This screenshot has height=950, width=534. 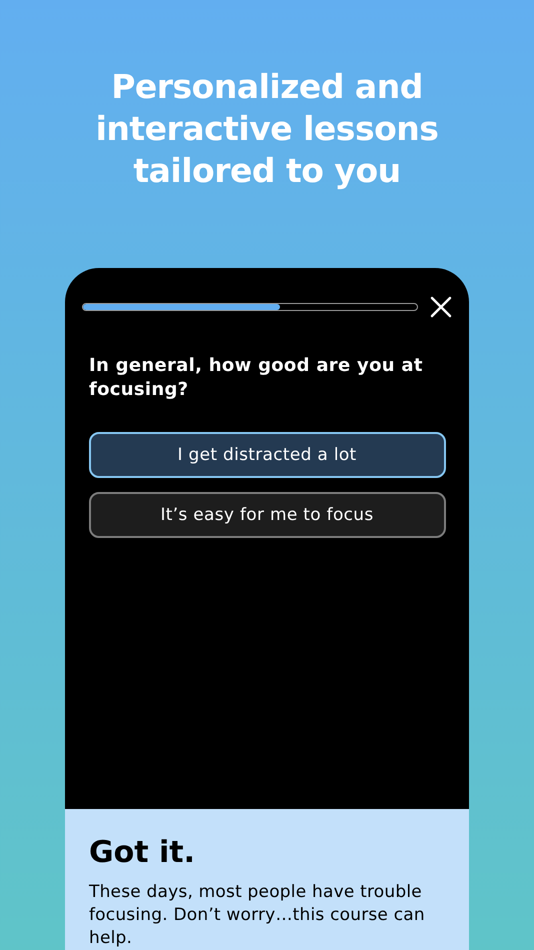 What do you see at coordinates (142, 853) in the screenshot?
I see `feedback-title: Got it.` at bounding box center [142, 853].